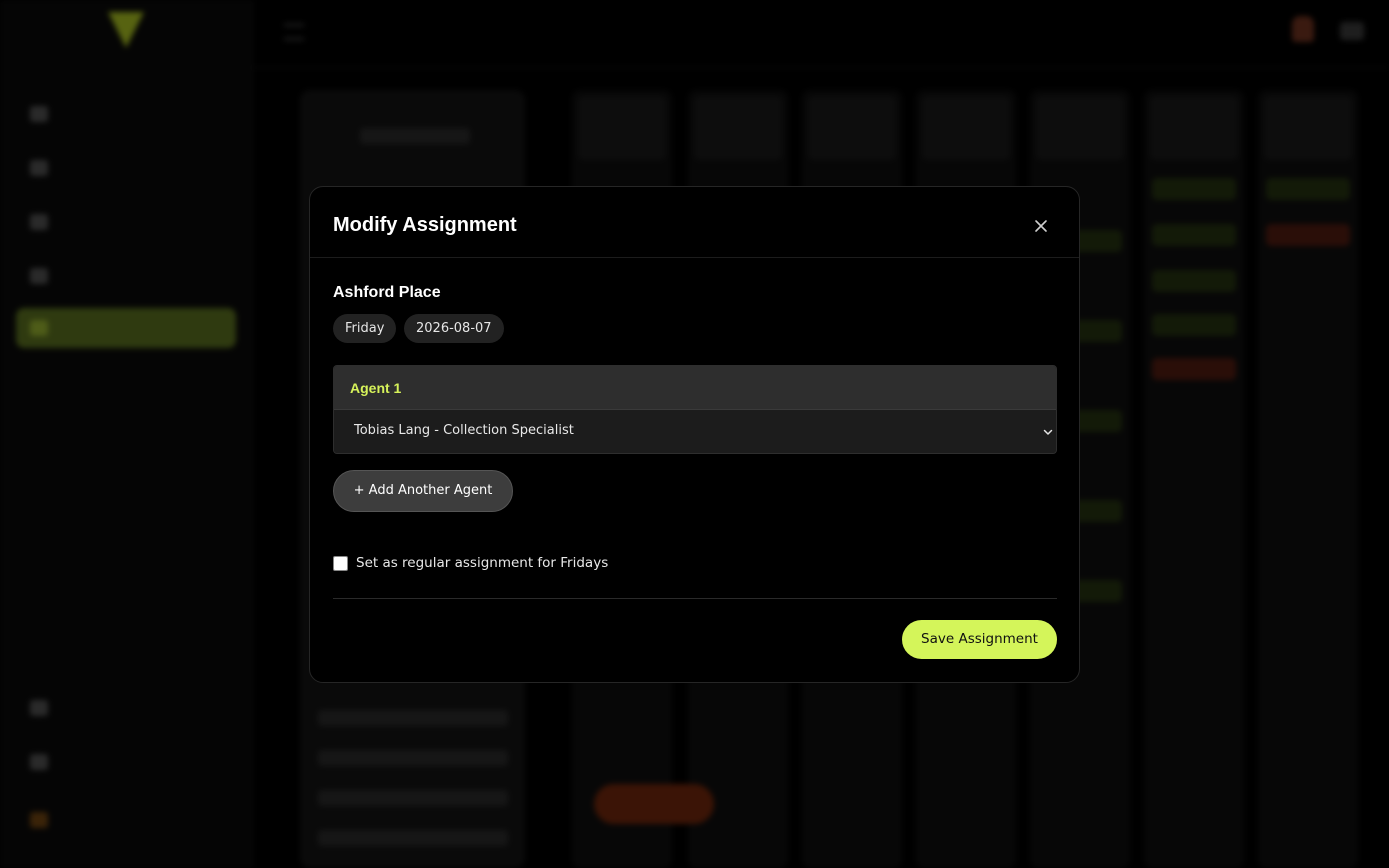 Image resolution: width=1389 pixels, height=868 pixels. Describe the element at coordinates (39, 820) in the screenshot. I see `avatar` at that location.